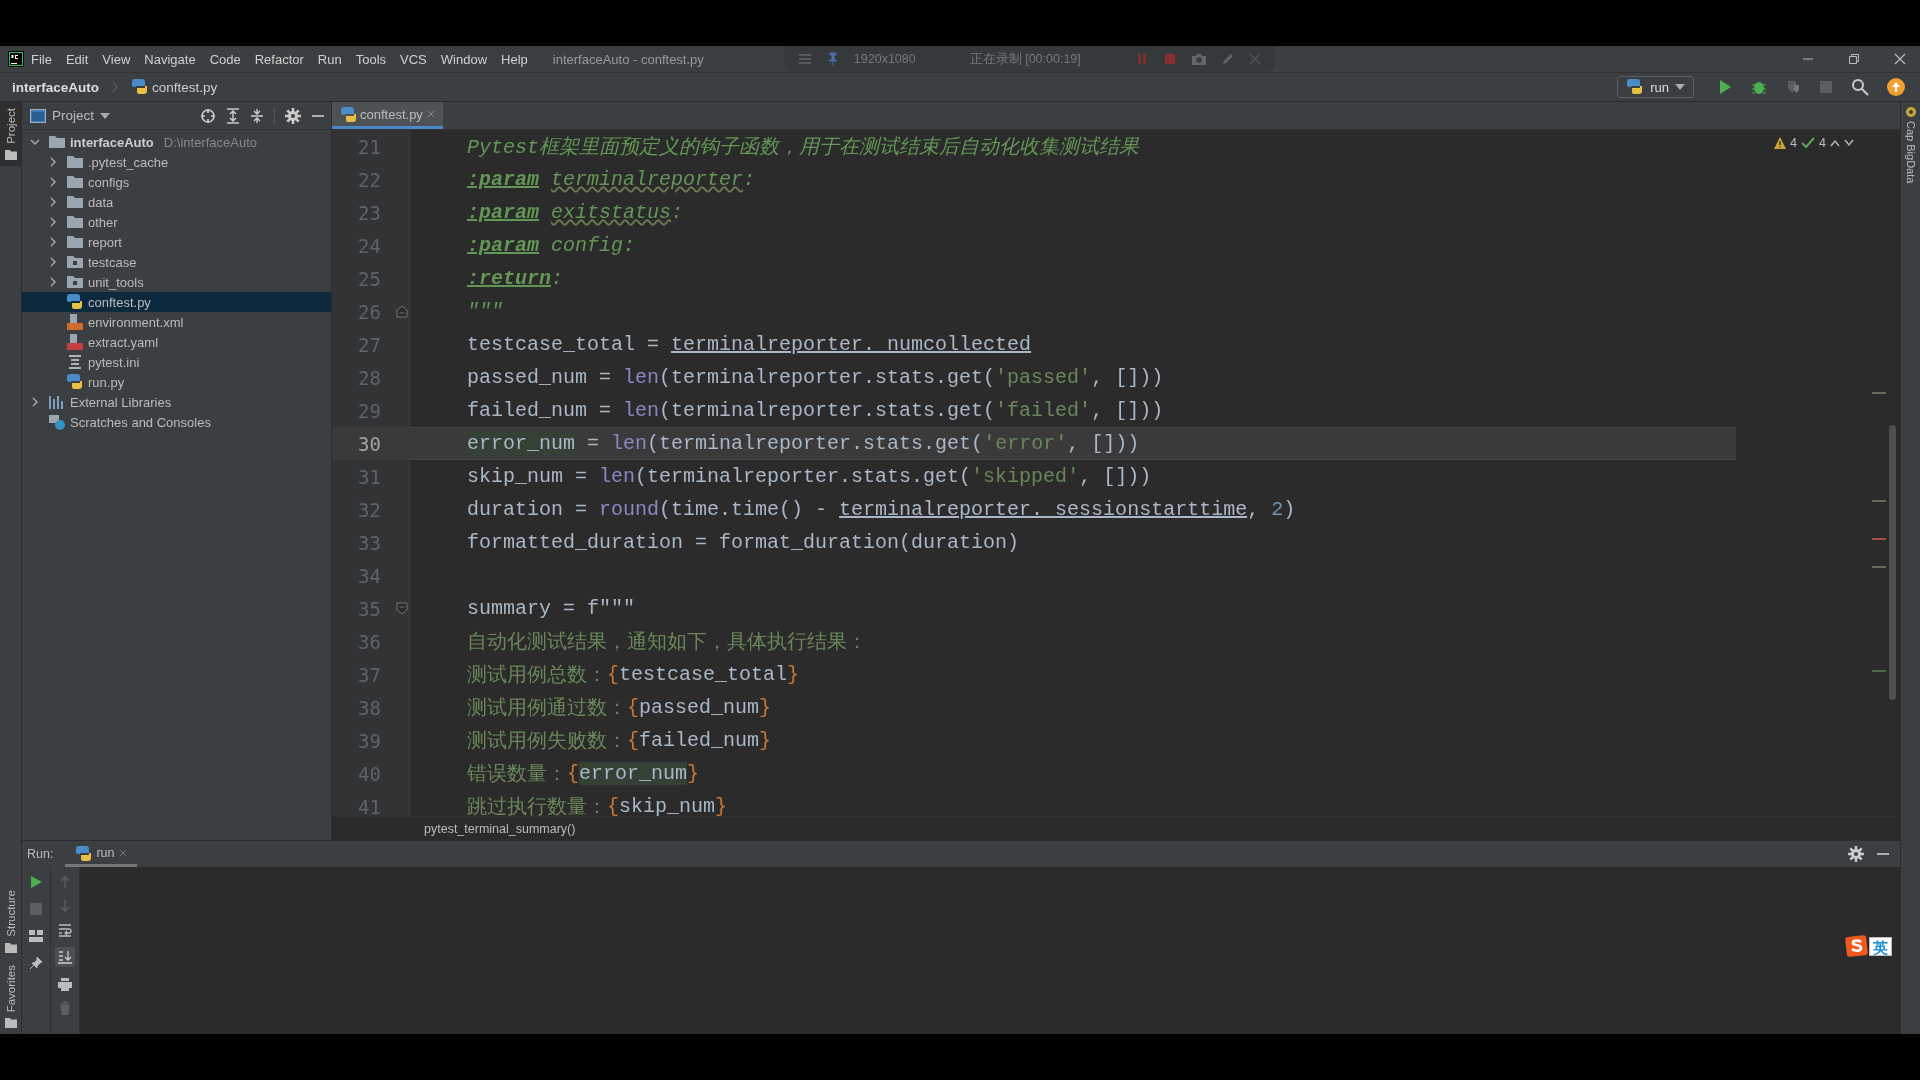 This screenshot has width=1920, height=1080. I want to click on arrow-up-icon, so click(1835, 143).